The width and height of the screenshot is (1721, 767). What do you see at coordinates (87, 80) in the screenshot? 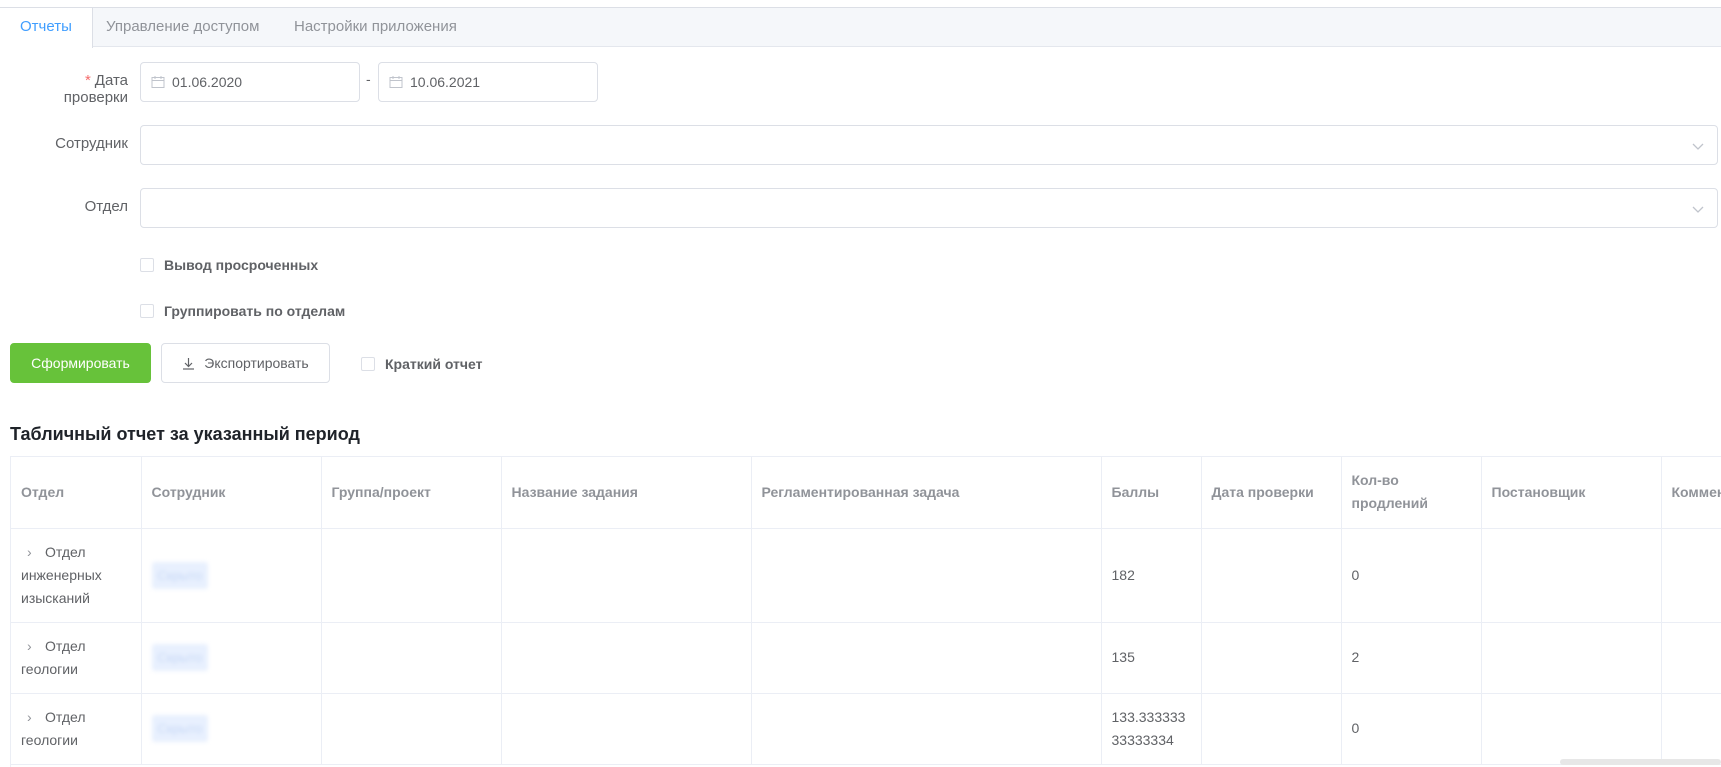
I see `required-mark: *` at bounding box center [87, 80].